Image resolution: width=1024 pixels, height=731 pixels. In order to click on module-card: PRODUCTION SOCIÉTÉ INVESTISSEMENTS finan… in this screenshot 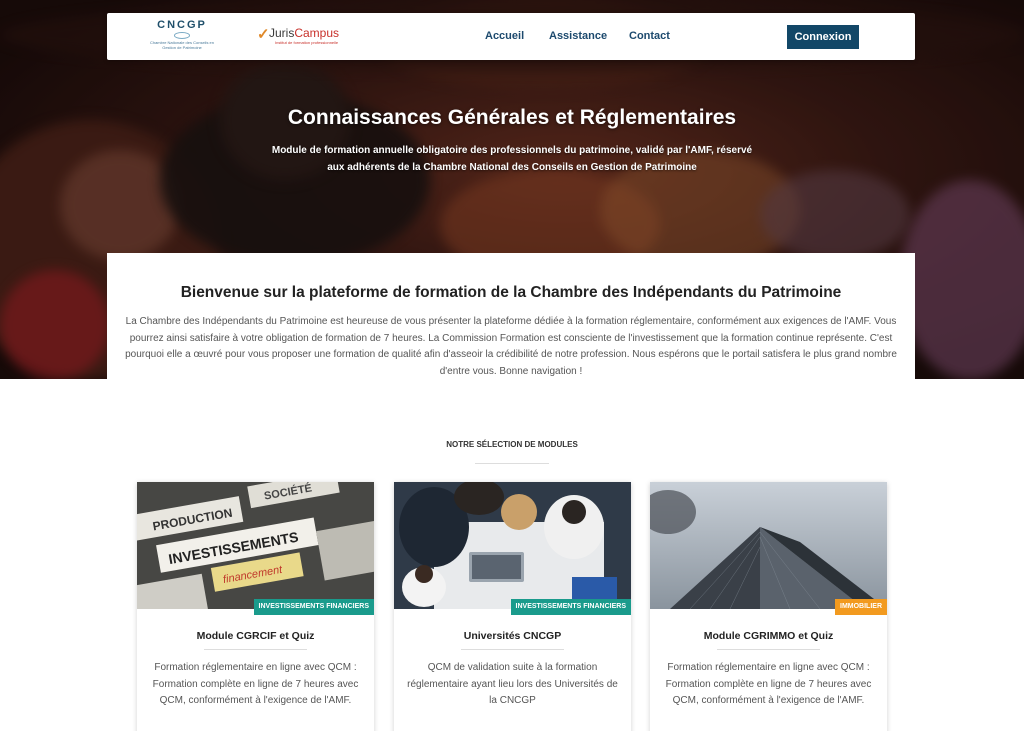, I will do `click(255, 606)`.